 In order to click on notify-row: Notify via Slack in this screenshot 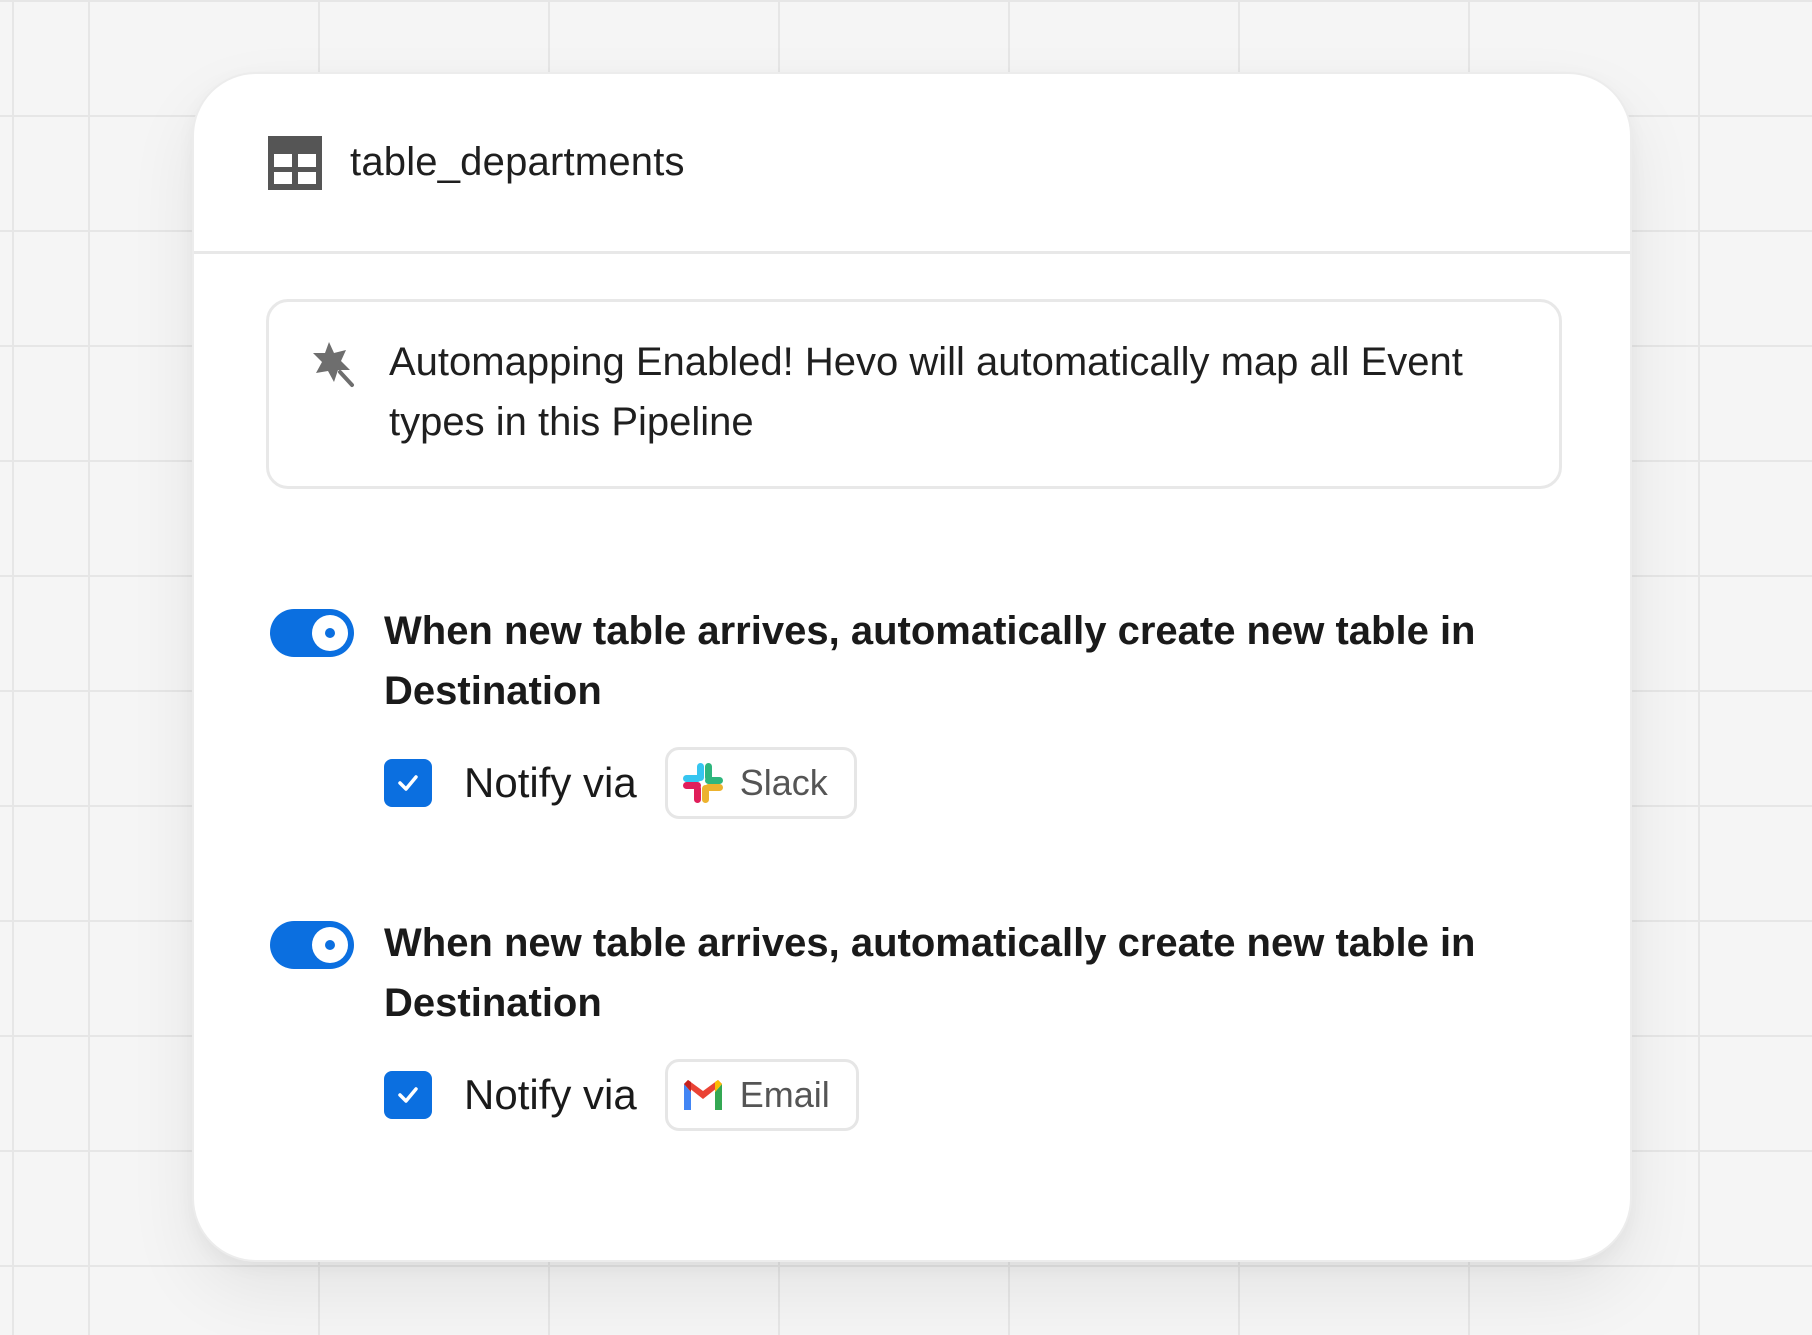, I will do `click(620, 783)`.